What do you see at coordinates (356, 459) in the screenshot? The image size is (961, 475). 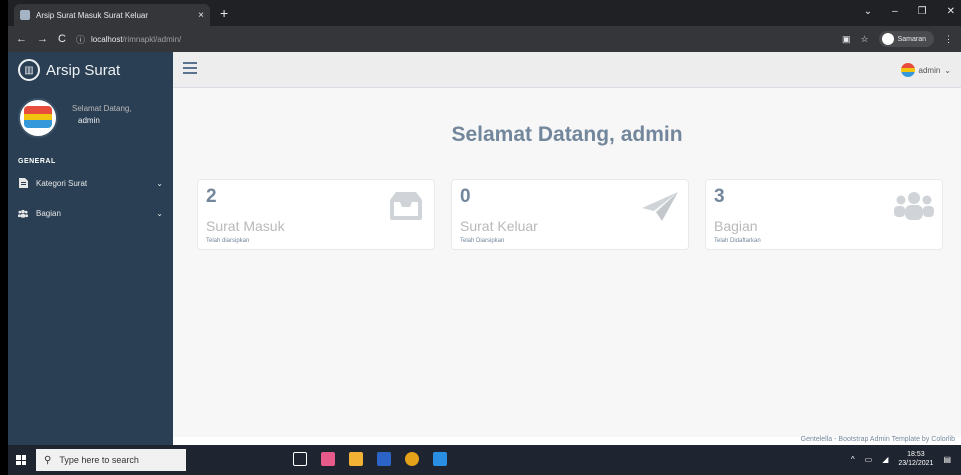 I see `file-explorer-icon` at bounding box center [356, 459].